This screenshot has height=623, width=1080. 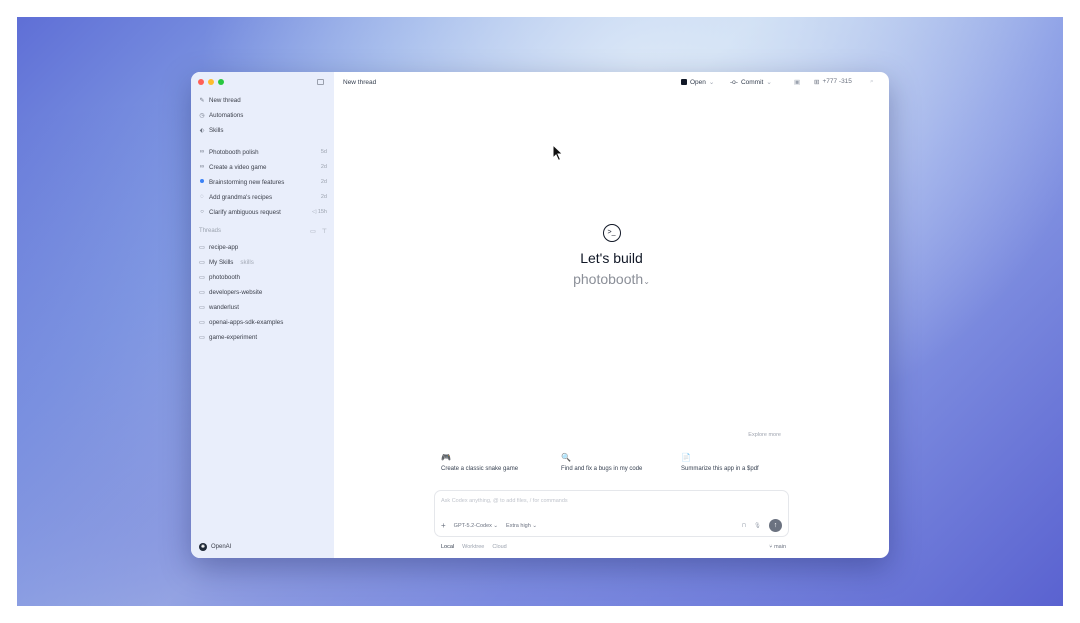 What do you see at coordinates (566, 457) in the screenshot?
I see `search-icon: 🔍` at bounding box center [566, 457].